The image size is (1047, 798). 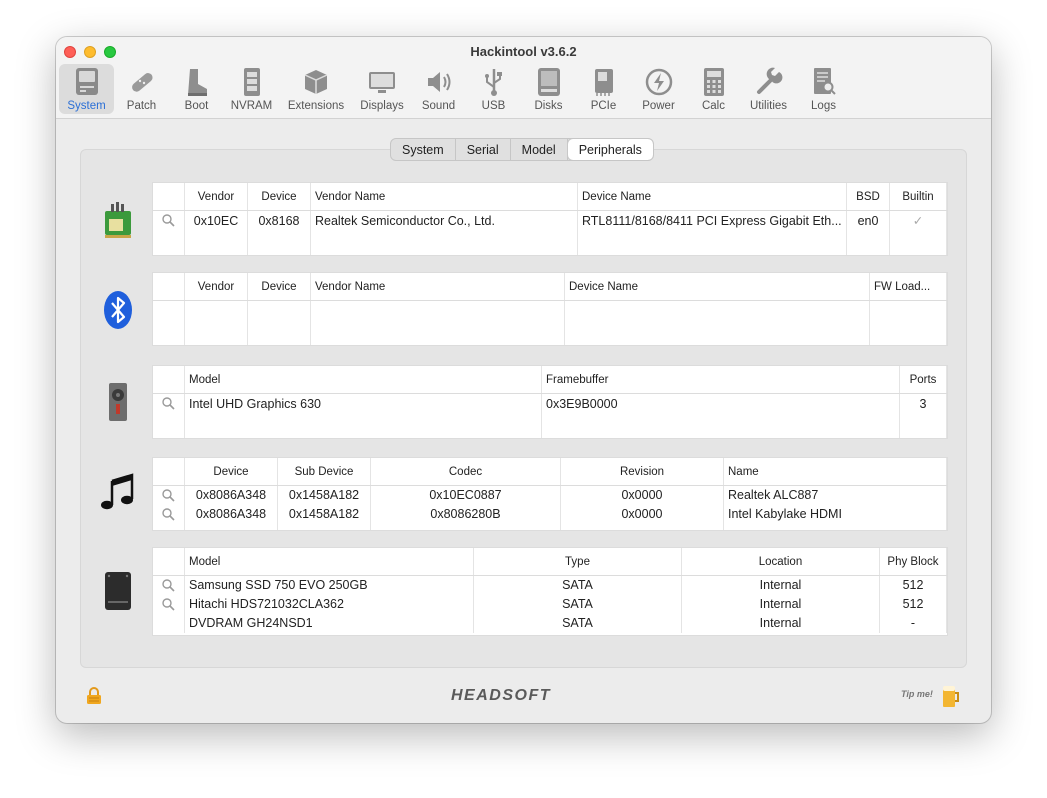 I want to click on table-header: Model Framebuffer Ports, so click(x=550, y=380).